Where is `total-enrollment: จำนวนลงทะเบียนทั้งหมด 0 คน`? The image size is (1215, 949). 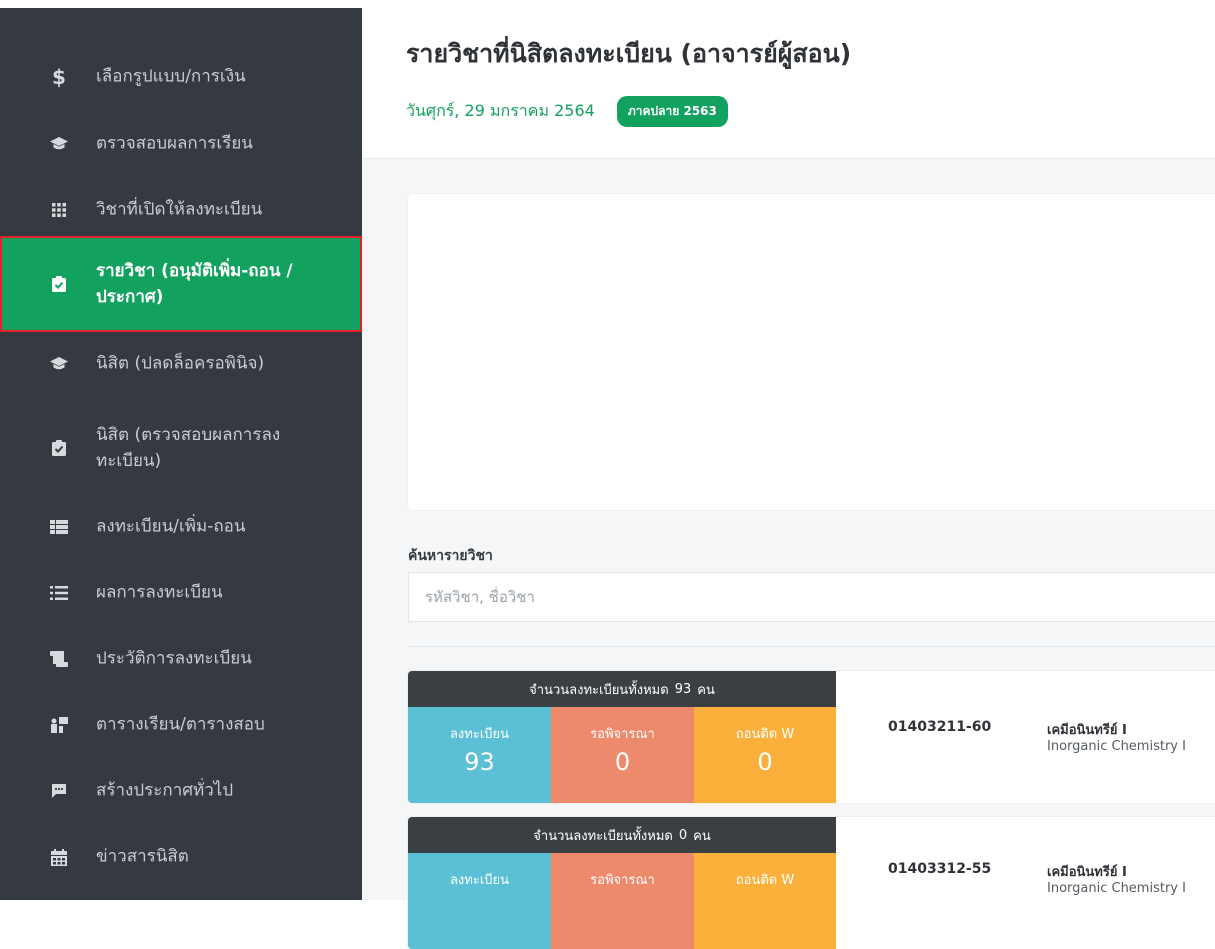 total-enrollment: จำนวนลงทะเบียนทั้งหมด 0 คน is located at coordinates (622, 835).